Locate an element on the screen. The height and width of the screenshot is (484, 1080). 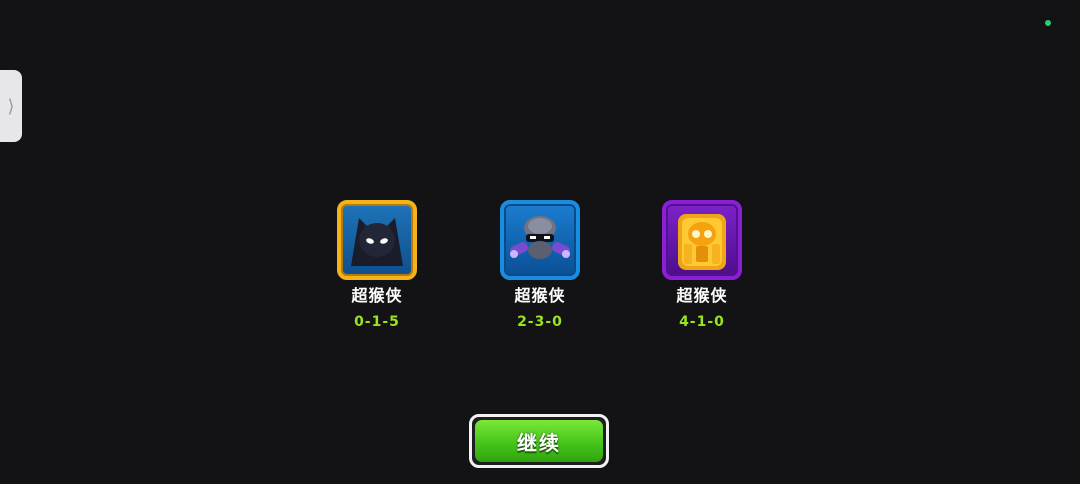
upgrade-path: 2-3-0 is located at coordinates (540, 322).